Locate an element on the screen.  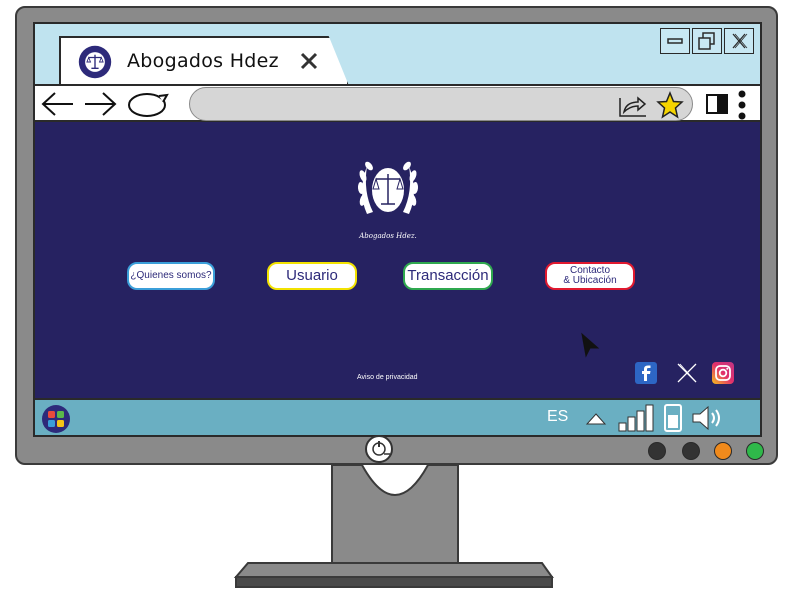
contact-location-button: Contacto & Ubicación is located at coordinates (590, 276).